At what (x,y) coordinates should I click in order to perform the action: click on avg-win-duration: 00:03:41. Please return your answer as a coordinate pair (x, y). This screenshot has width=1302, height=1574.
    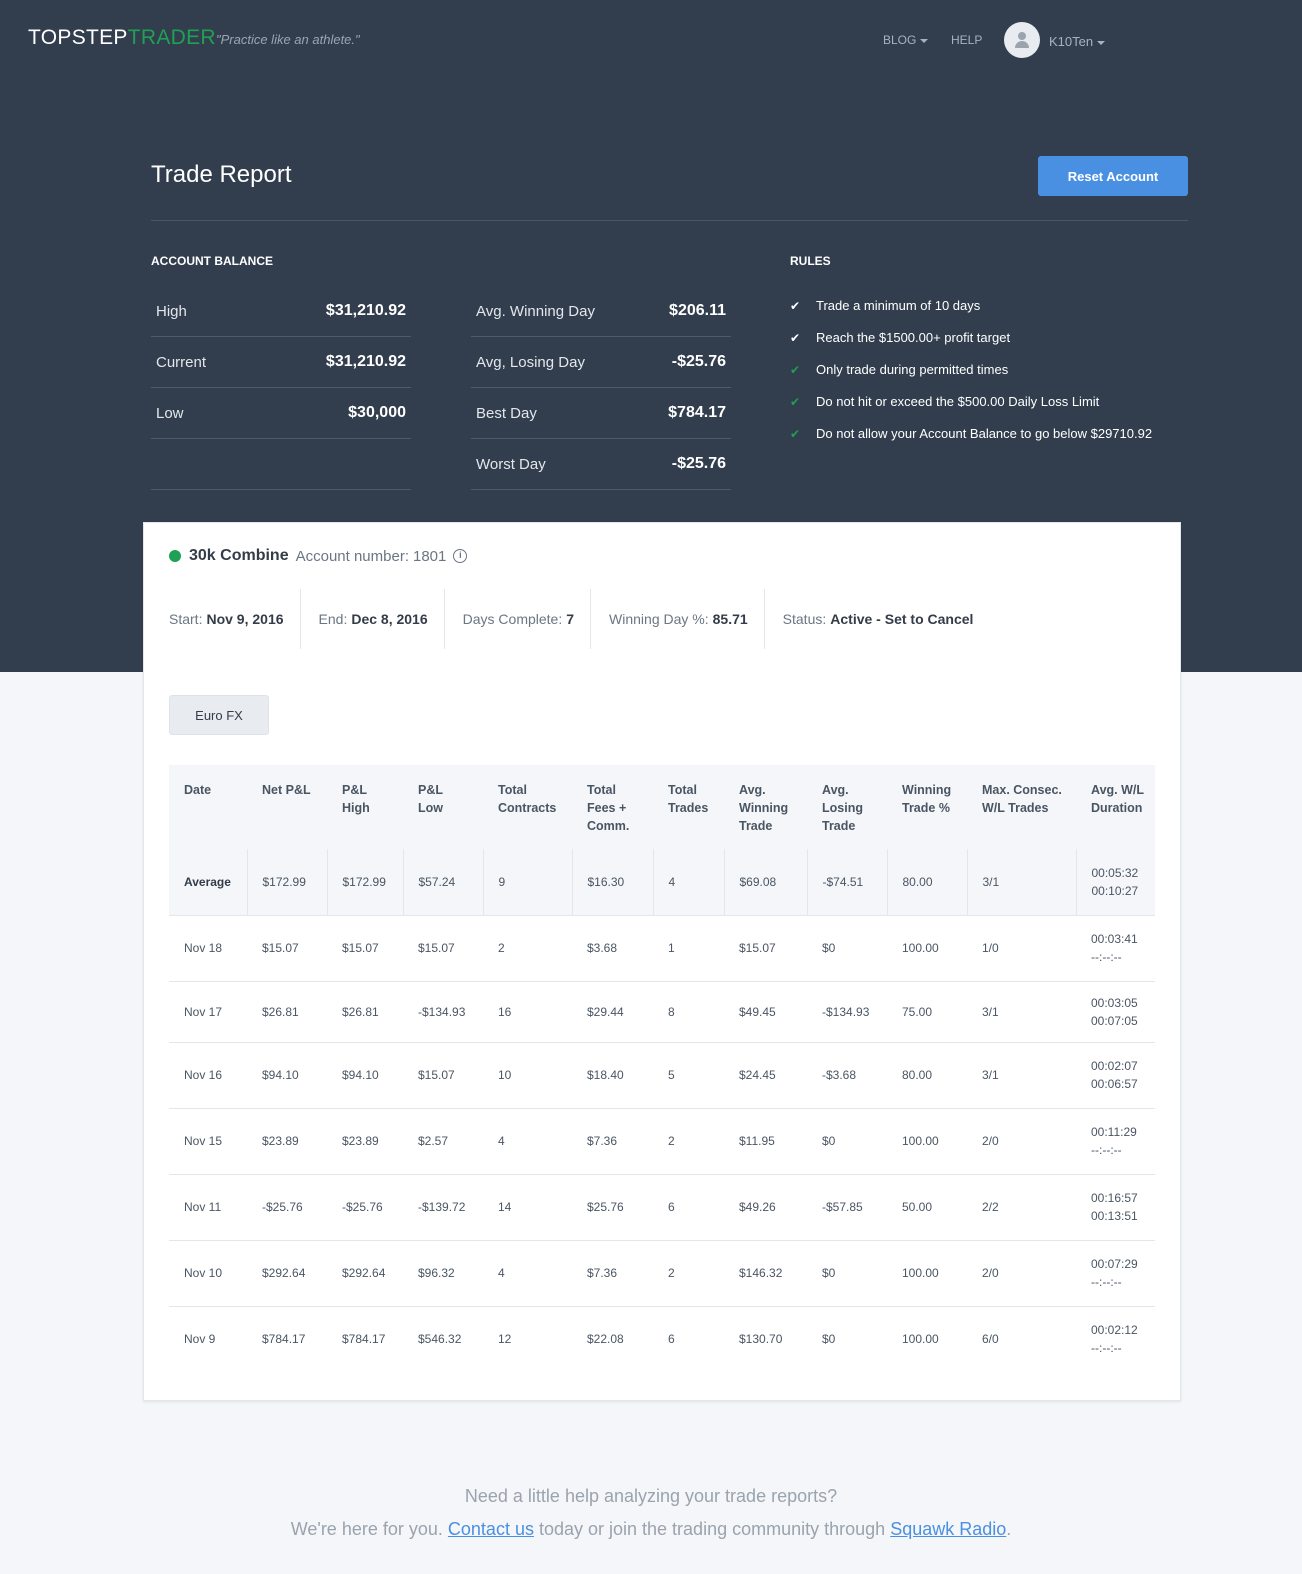
    Looking at the image, I should click on (1114, 939).